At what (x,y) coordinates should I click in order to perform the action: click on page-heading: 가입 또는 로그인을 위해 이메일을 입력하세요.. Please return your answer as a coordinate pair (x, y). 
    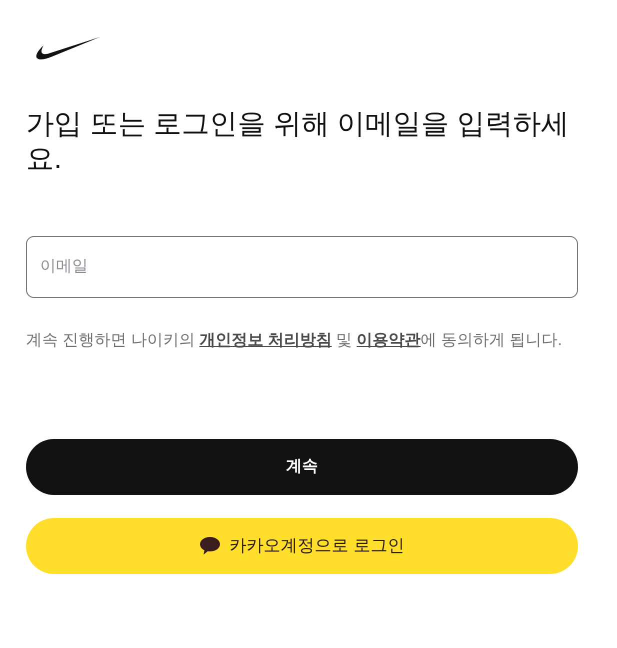
    Looking at the image, I should click on (298, 141).